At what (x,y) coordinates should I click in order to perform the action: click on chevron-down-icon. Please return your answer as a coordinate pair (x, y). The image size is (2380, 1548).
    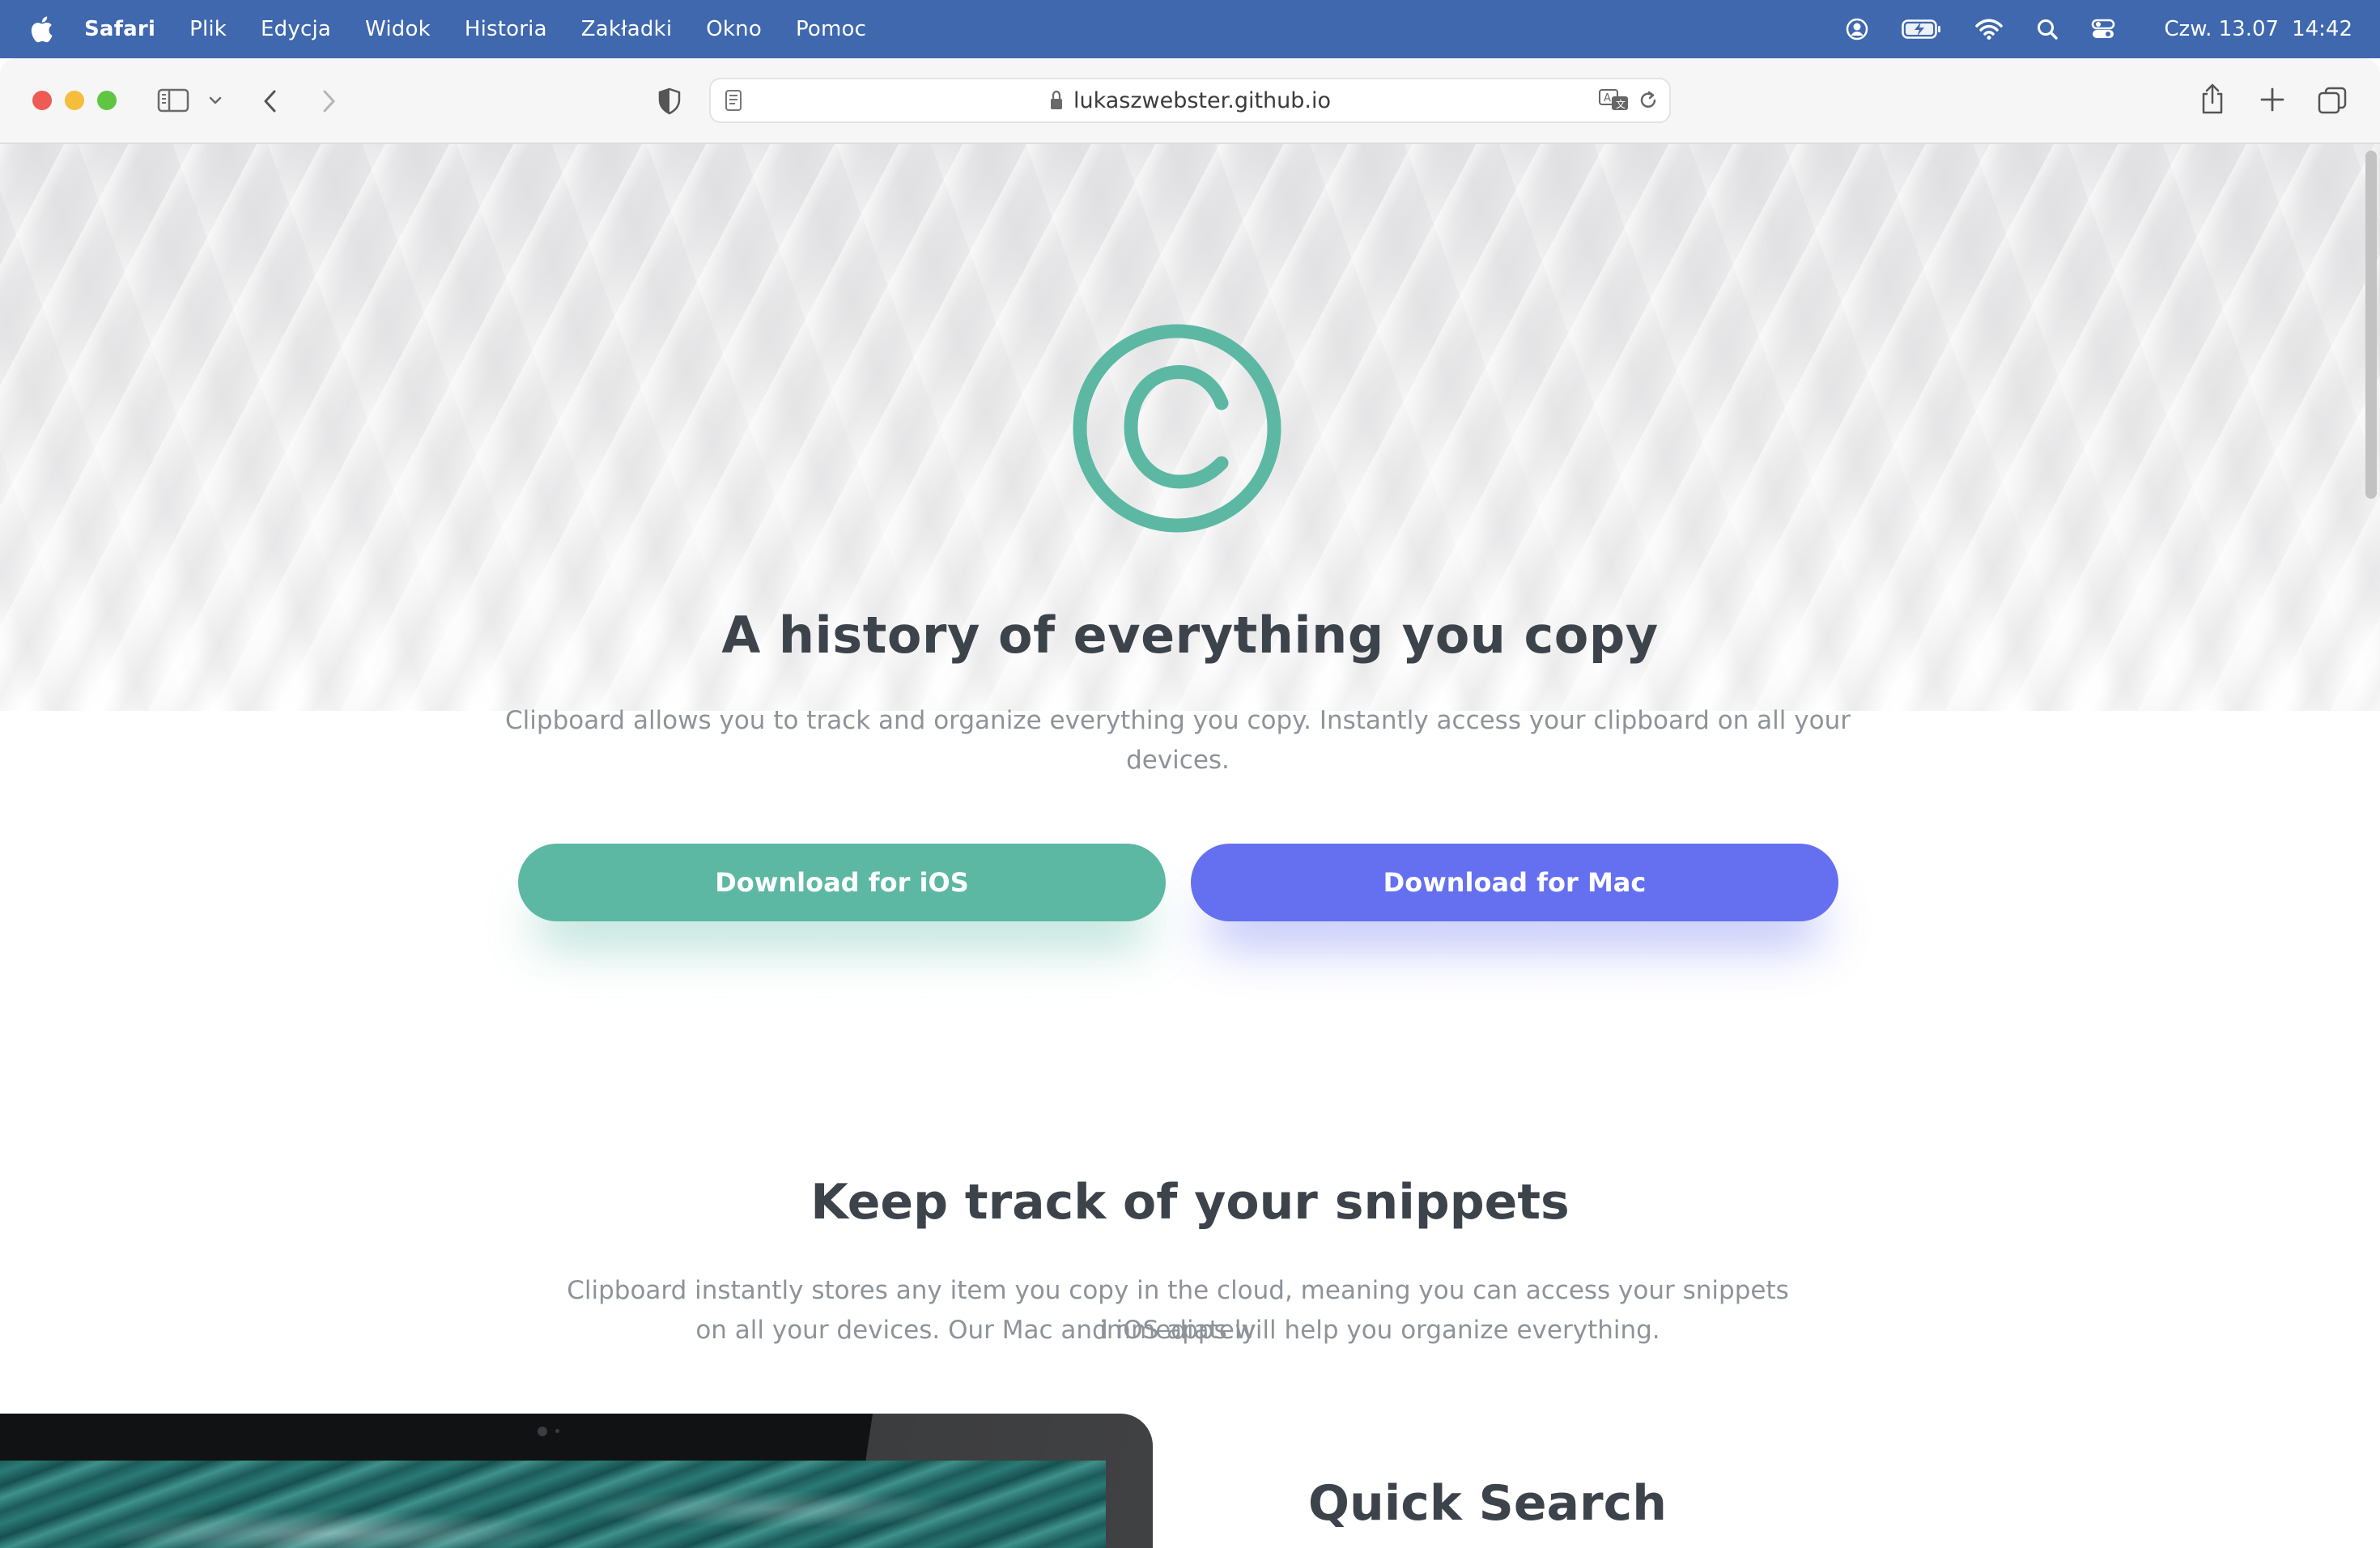
    Looking at the image, I should click on (215, 100).